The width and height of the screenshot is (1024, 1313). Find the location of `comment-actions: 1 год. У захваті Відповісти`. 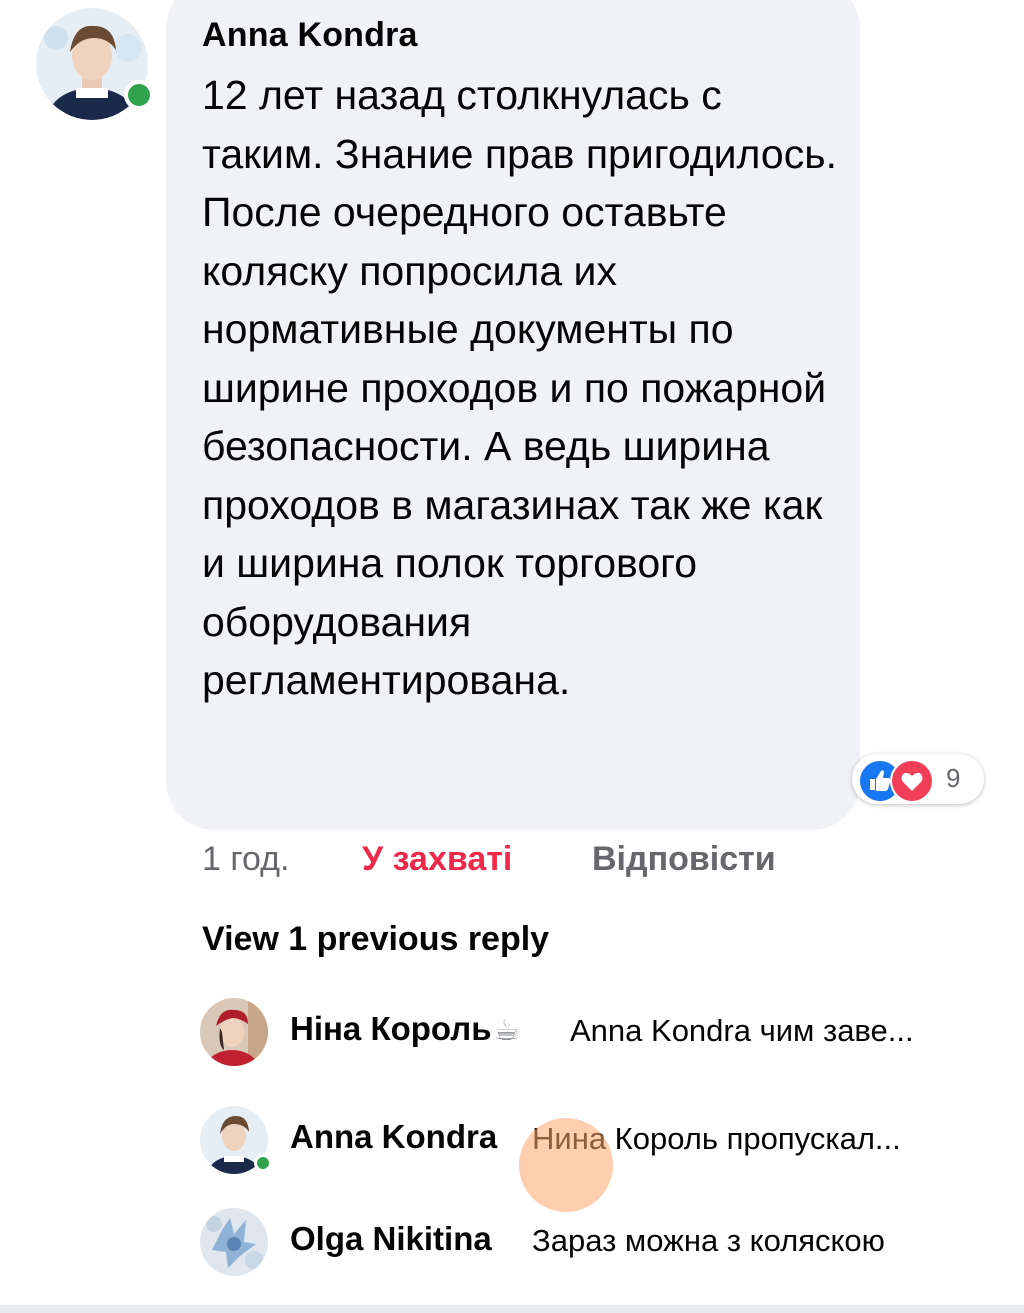

comment-actions: 1 год. У захваті Відповісти is located at coordinates (512, 863).